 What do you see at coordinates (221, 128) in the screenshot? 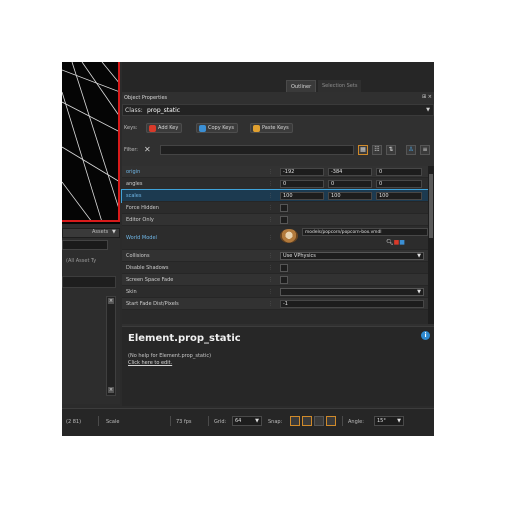
I see `copy-keys-label: Copy Keys` at bounding box center [221, 128].